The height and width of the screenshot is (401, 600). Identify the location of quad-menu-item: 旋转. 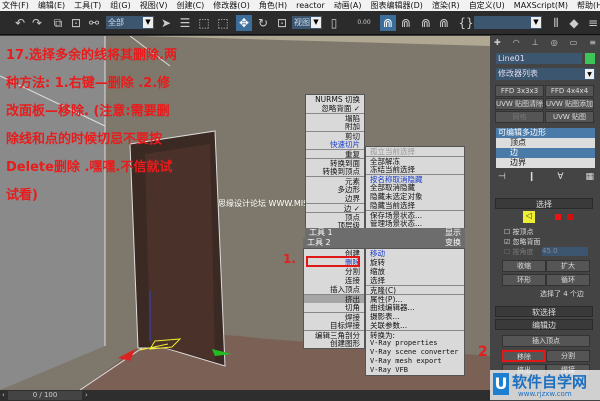
(415, 262).